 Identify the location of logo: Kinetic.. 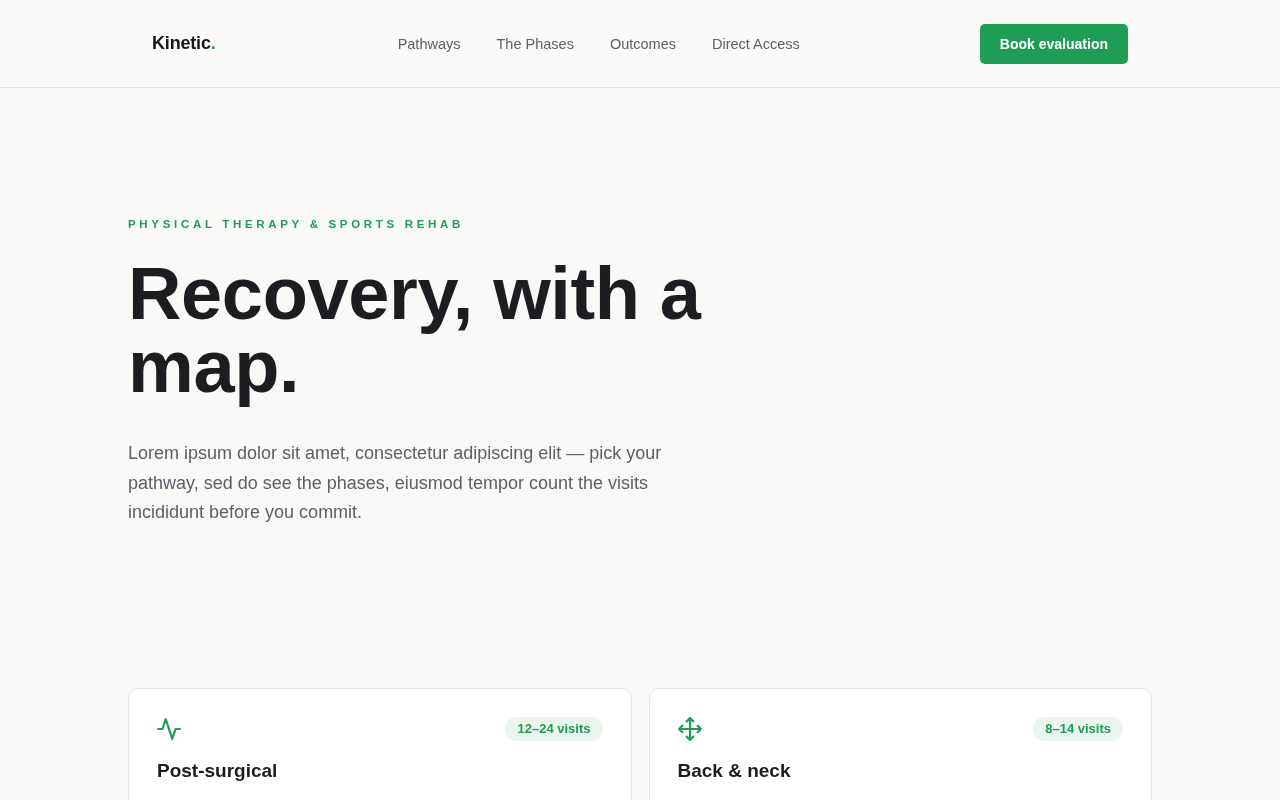
(184, 43).